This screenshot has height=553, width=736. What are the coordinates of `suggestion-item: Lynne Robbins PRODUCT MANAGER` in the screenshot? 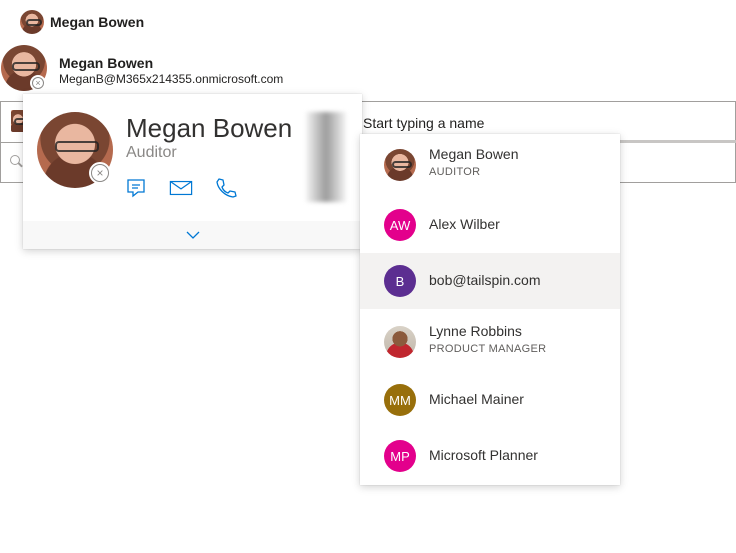 It's located at (490, 342).